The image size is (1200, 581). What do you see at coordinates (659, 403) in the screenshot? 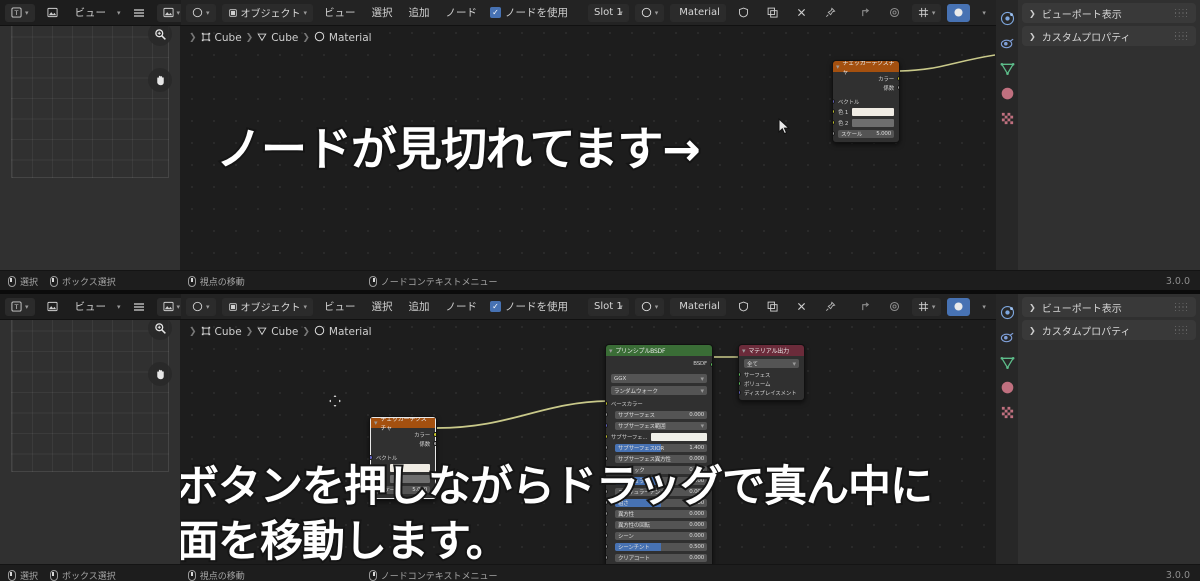
I see `bsdf-row: ベースカラー` at bounding box center [659, 403].